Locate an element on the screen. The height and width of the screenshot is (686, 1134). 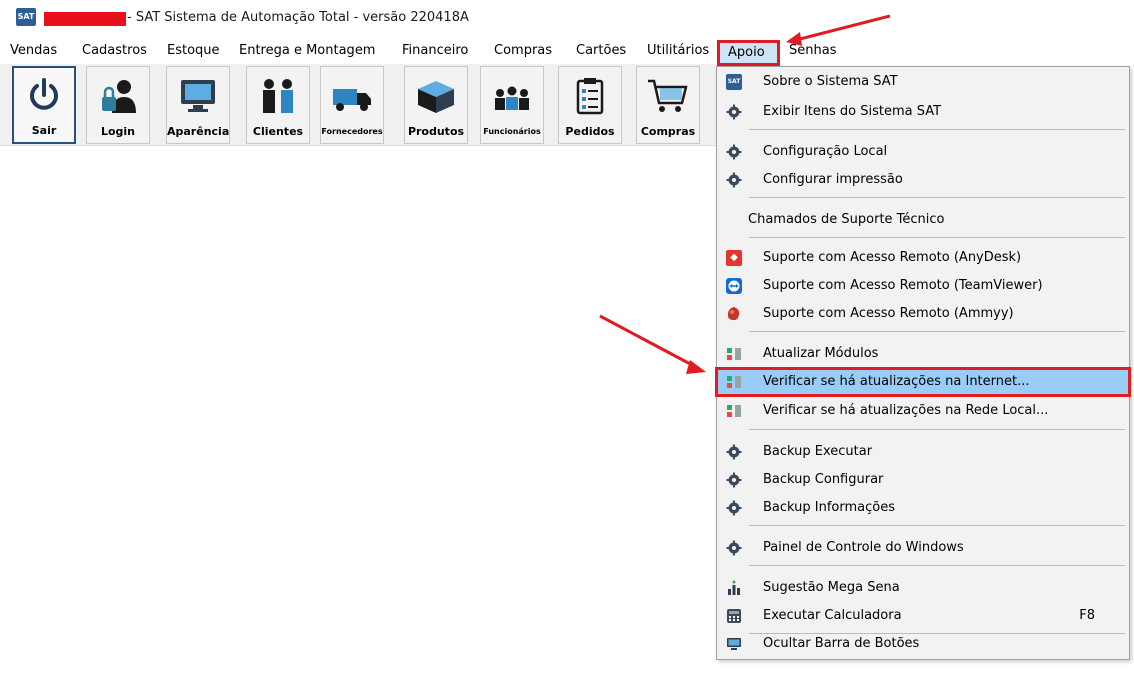
redacted-block is located at coordinates (85, 19).